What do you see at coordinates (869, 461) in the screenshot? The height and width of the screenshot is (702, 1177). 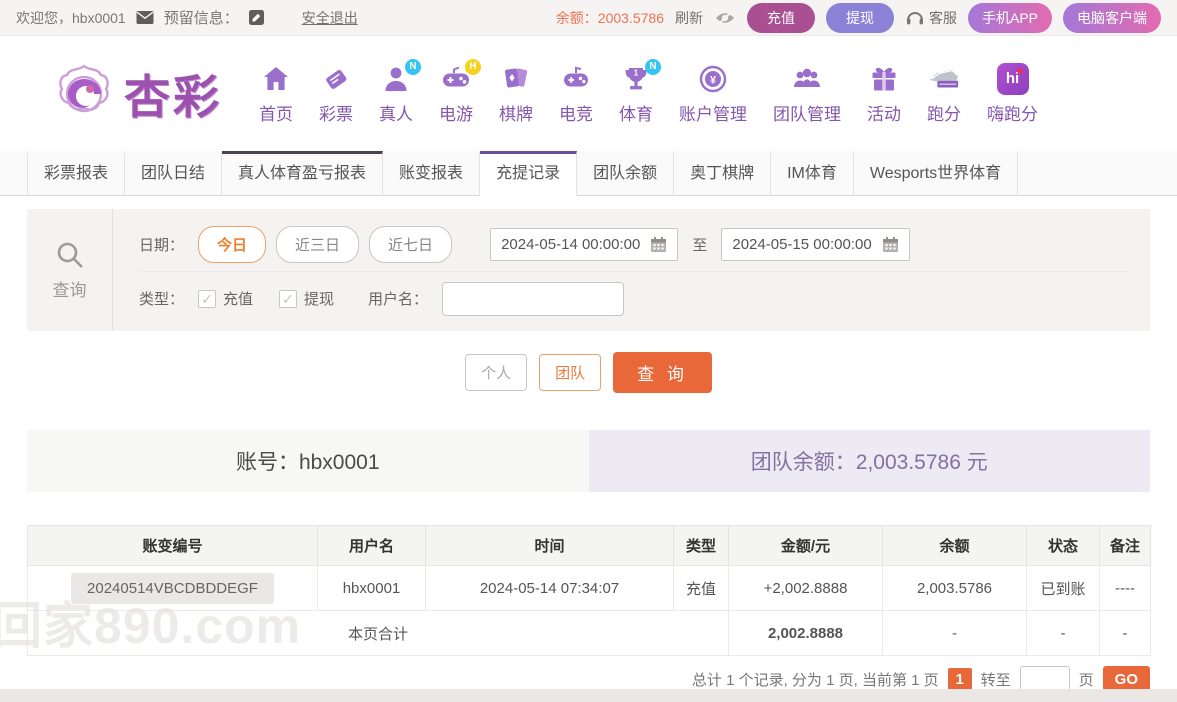 I see `team-balance: 团队余额：2,003.5786 元` at bounding box center [869, 461].